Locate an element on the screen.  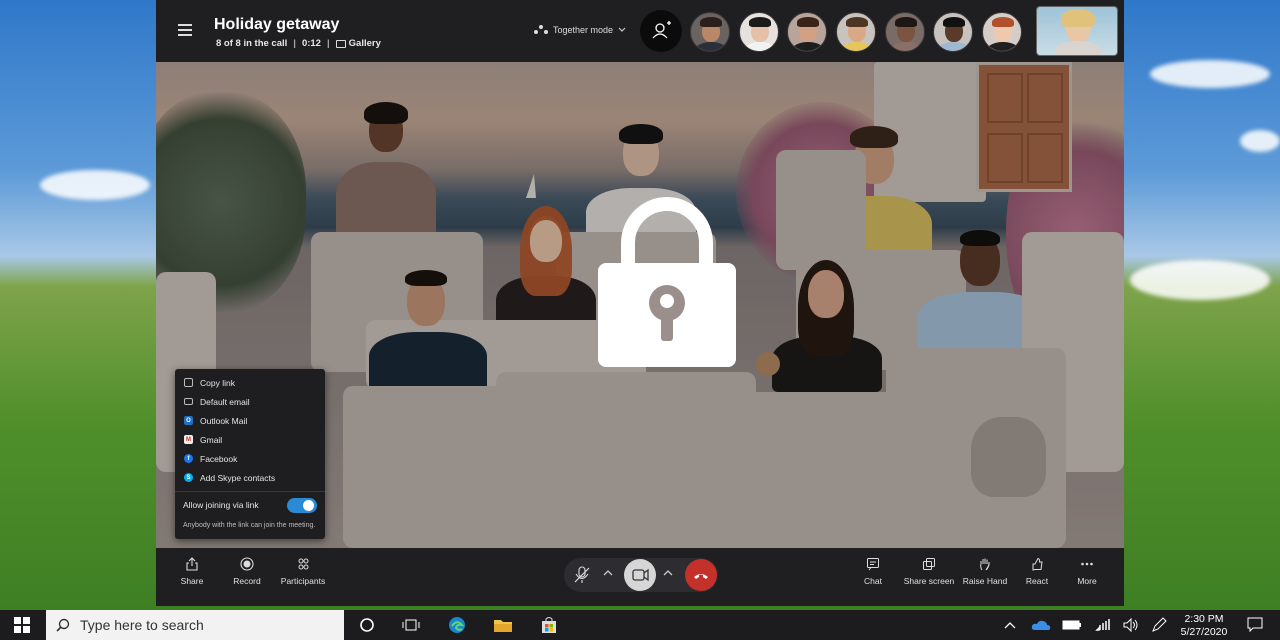
share-icon is located at coordinates (192, 564).